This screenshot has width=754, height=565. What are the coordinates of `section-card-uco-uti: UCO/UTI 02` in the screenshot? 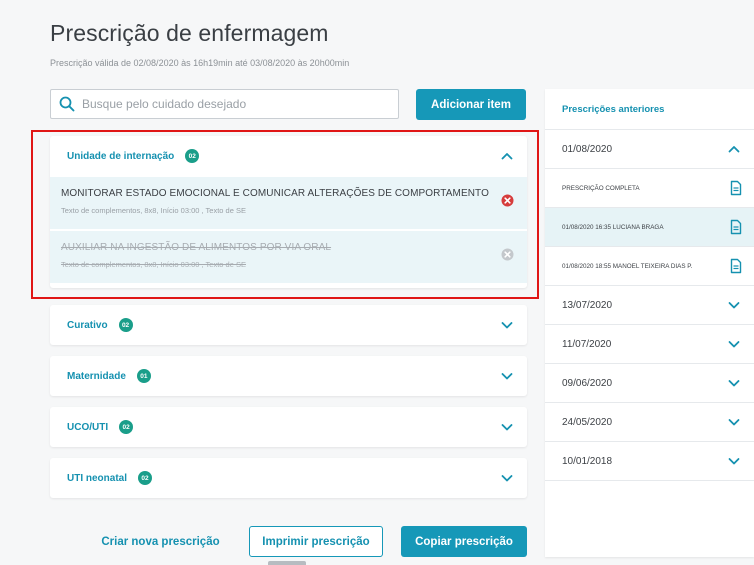 It's located at (288, 427).